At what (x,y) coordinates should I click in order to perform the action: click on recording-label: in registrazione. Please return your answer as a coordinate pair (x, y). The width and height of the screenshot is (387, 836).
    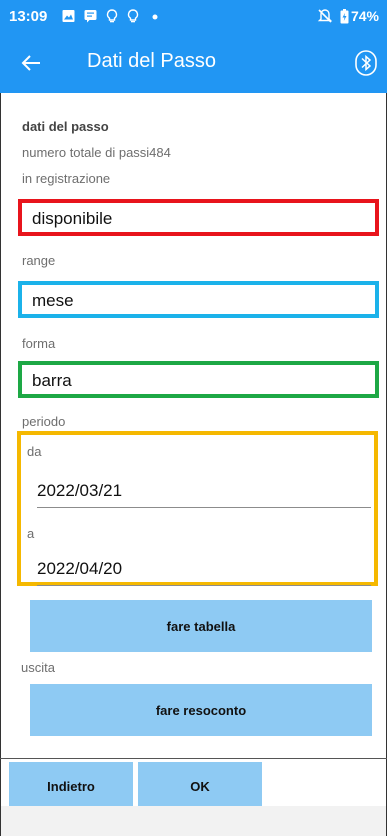
    Looking at the image, I should click on (66, 178).